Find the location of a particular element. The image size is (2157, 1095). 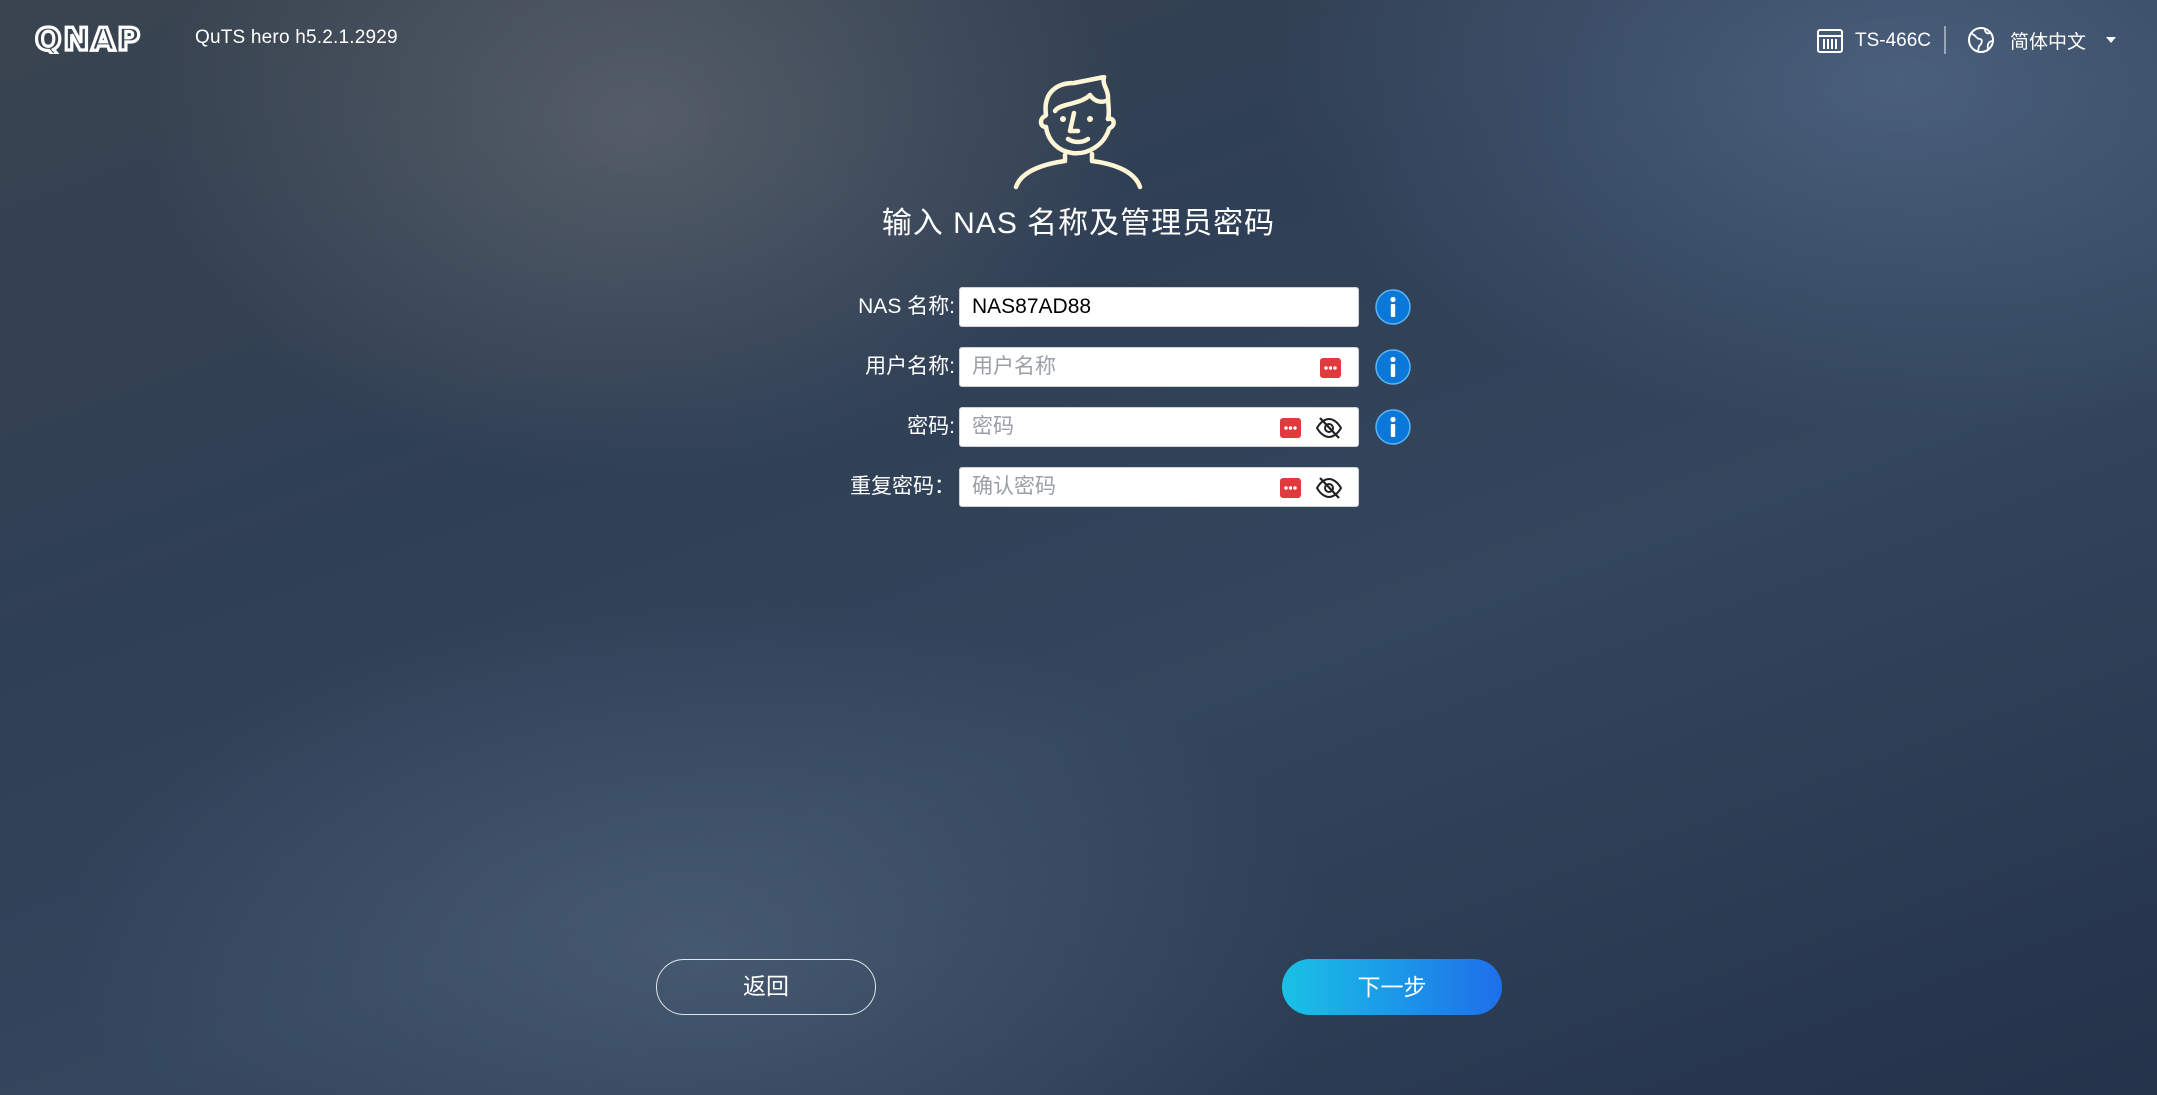

back-button: 返回 is located at coordinates (766, 987).